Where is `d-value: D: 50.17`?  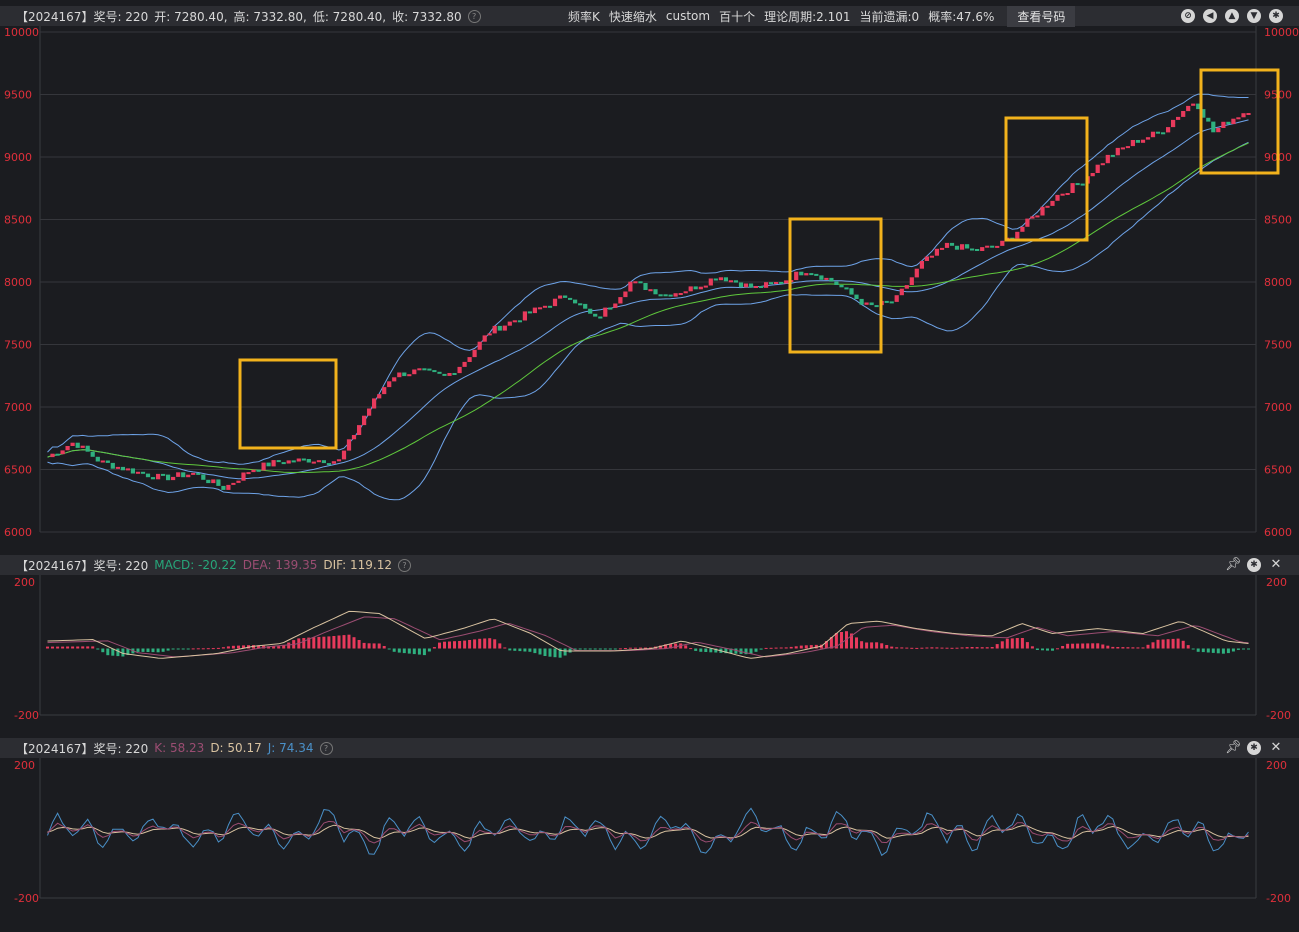 d-value: D: 50.17 is located at coordinates (236, 748).